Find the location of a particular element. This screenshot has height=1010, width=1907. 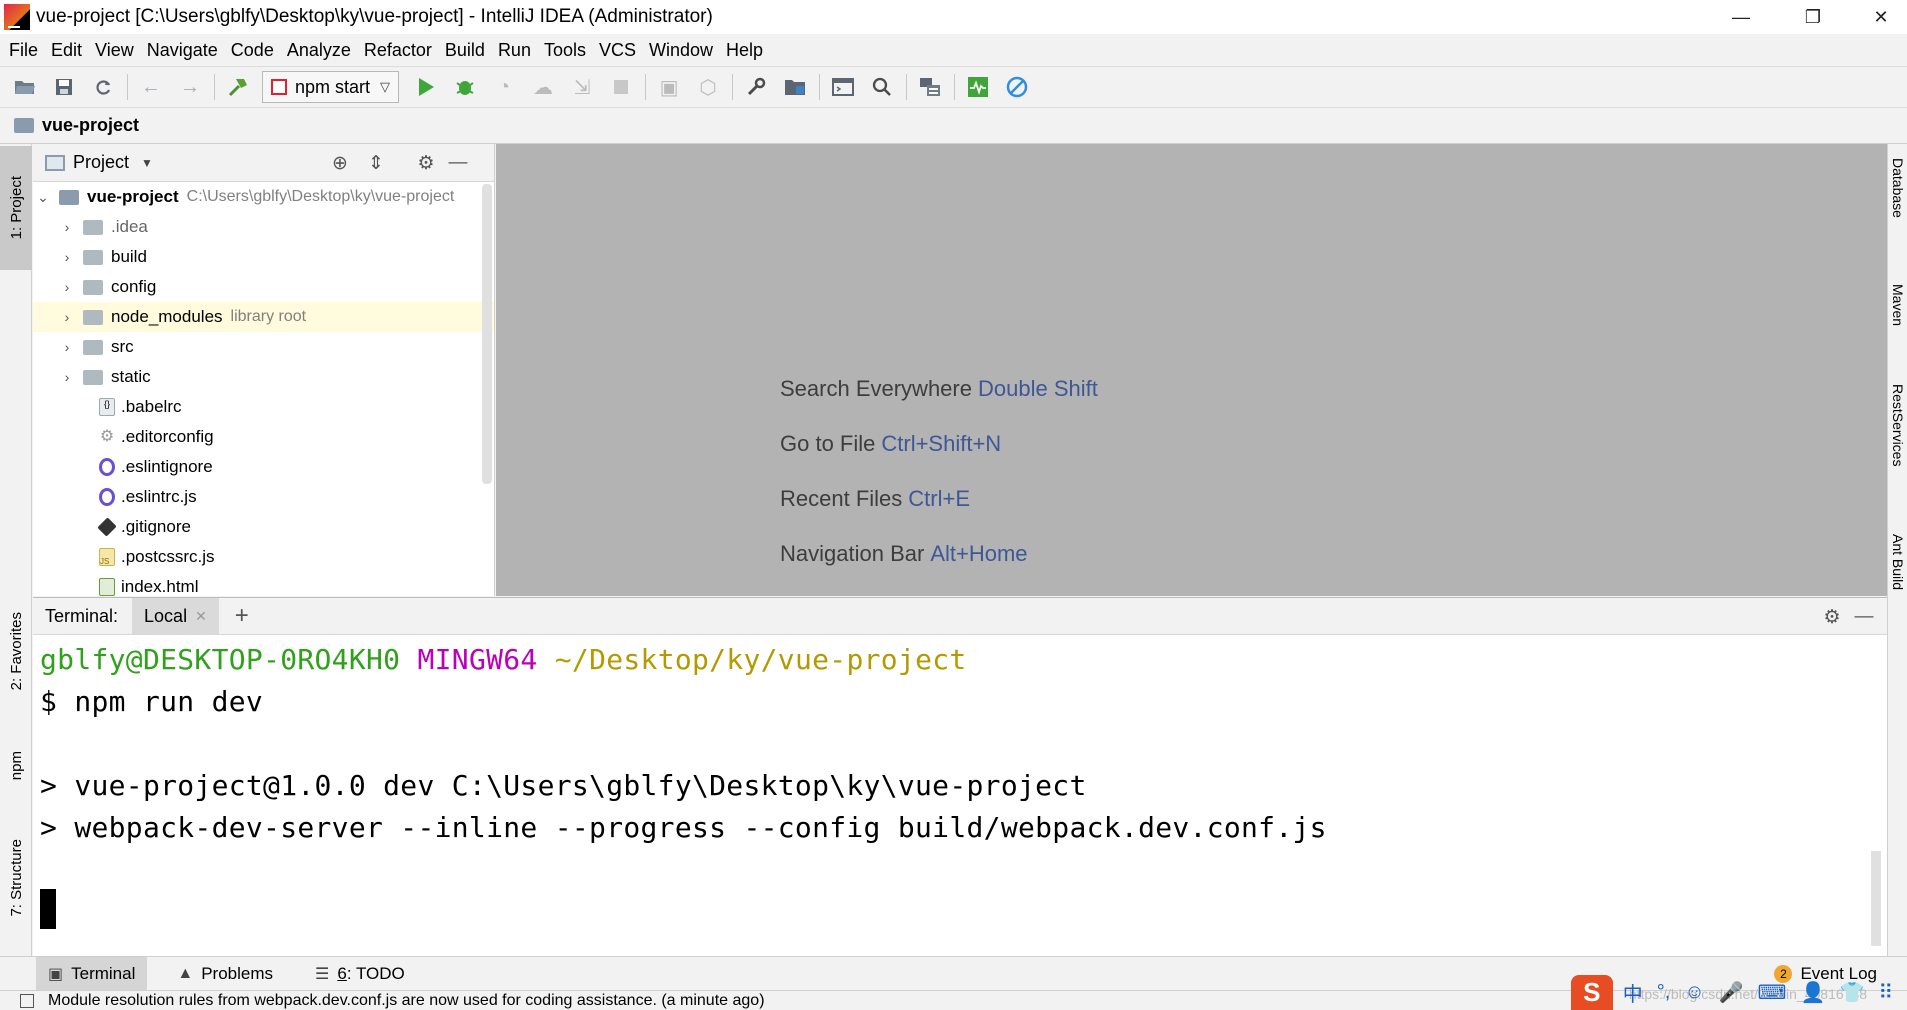

restore-button: ❐ is located at coordinates (1813, 17).